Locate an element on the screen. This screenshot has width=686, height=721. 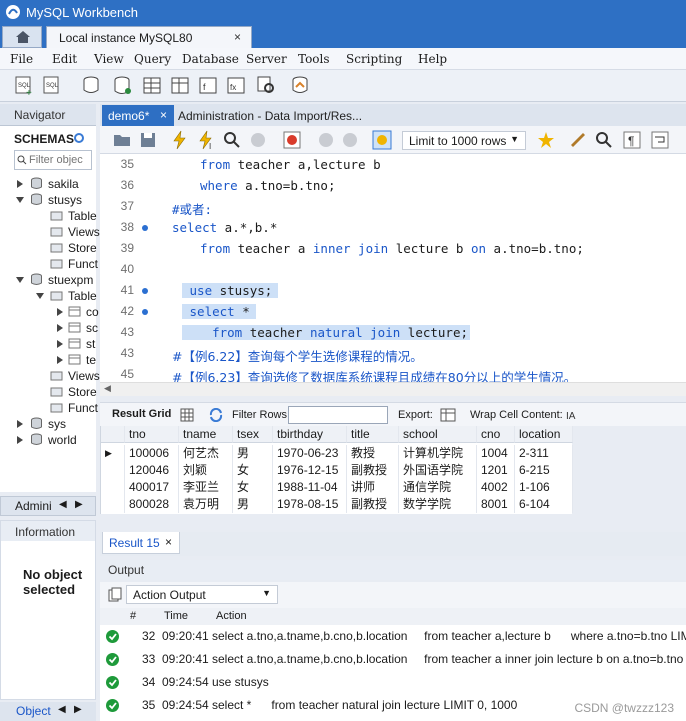
menu-file: File is located at coordinates (21, 59).